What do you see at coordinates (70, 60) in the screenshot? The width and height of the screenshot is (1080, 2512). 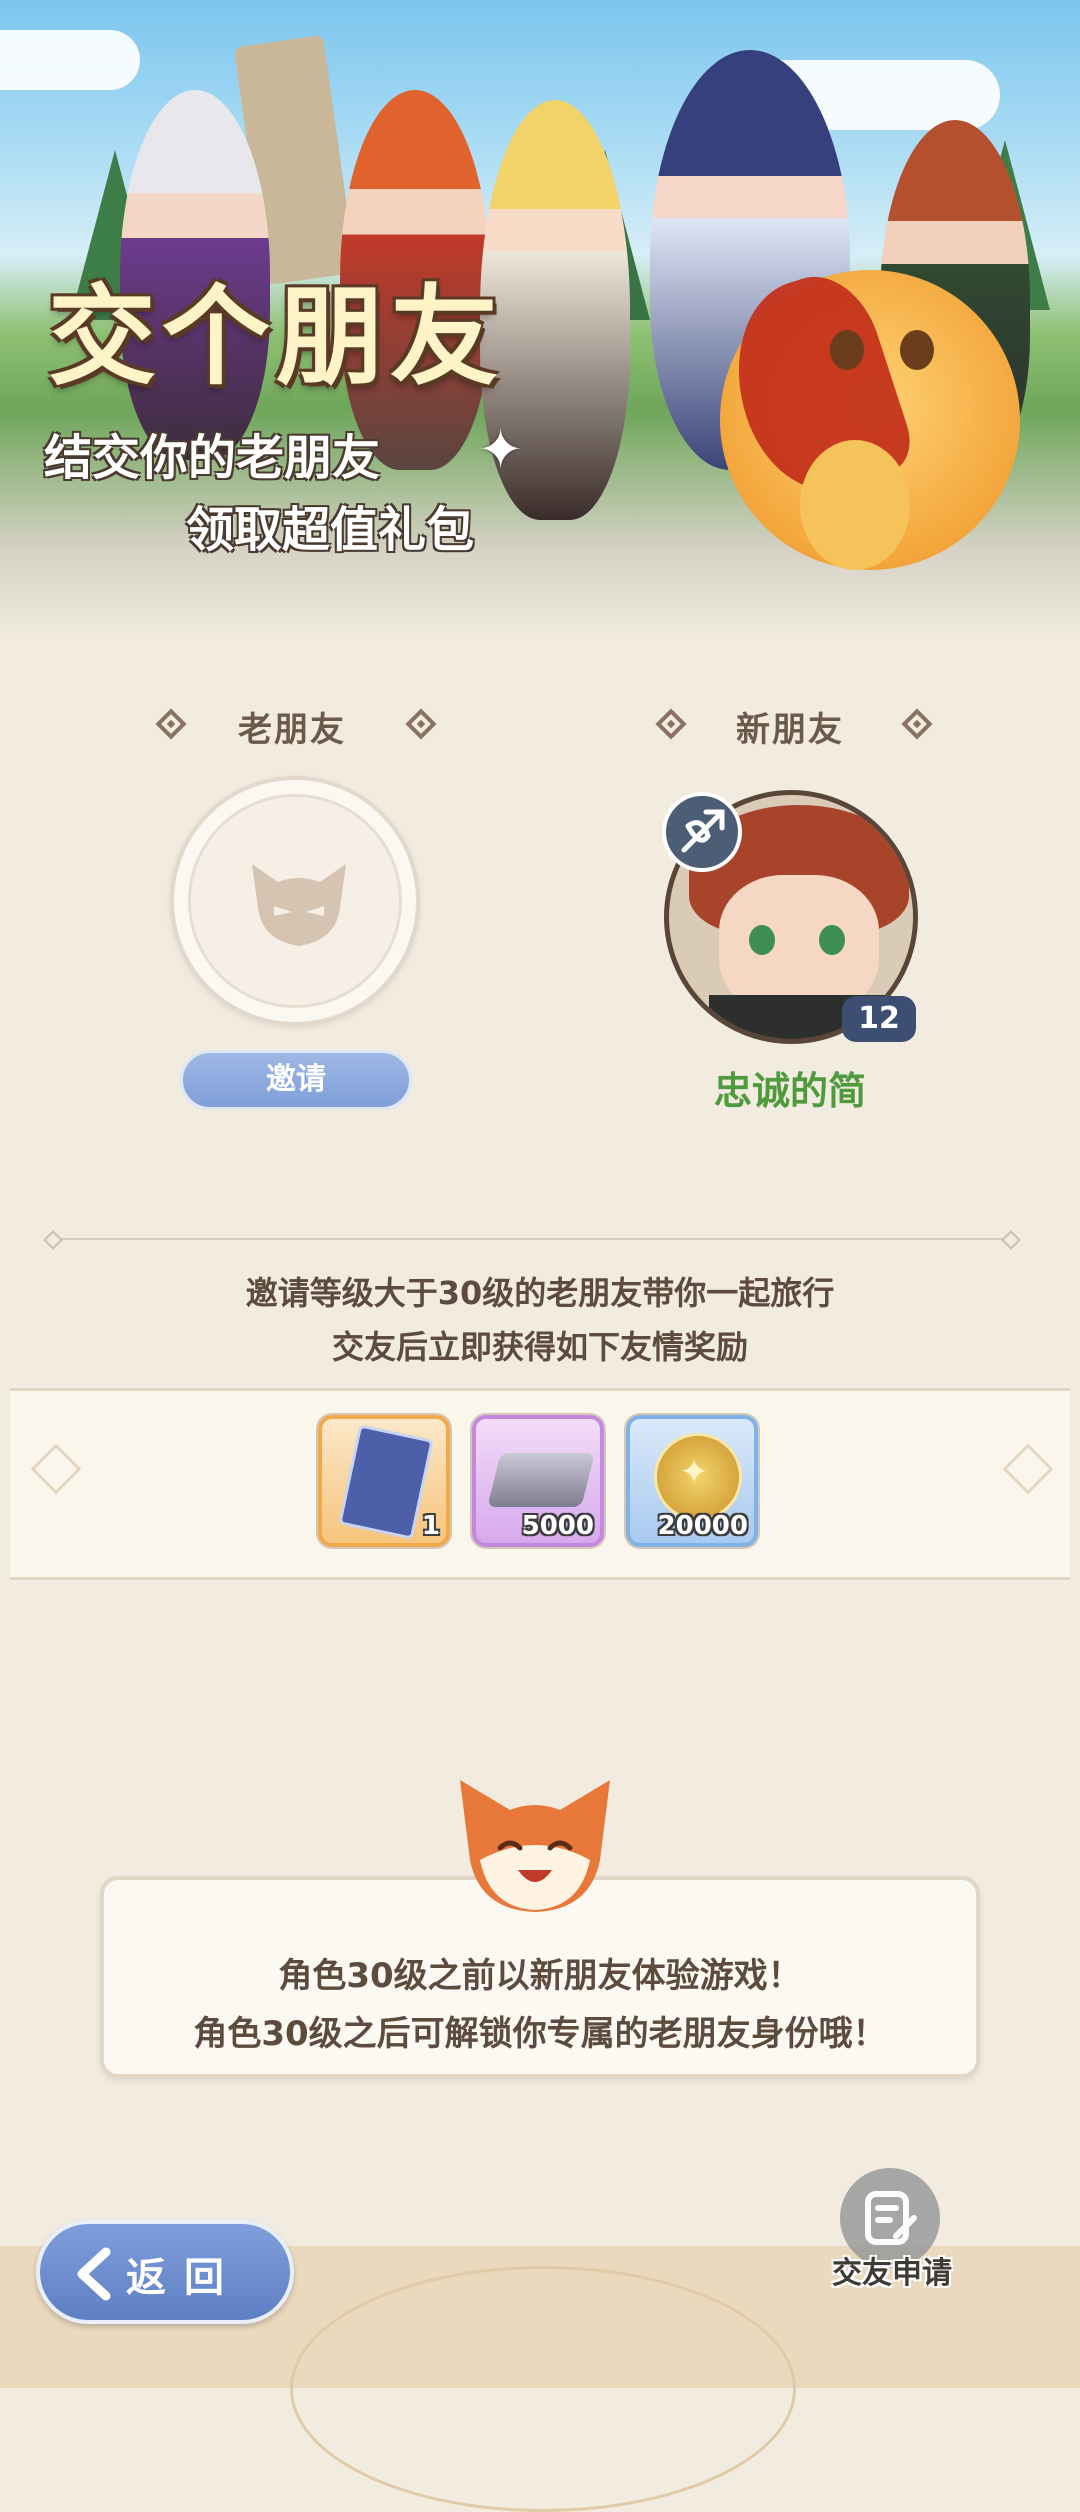 I see `cloud` at bounding box center [70, 60].